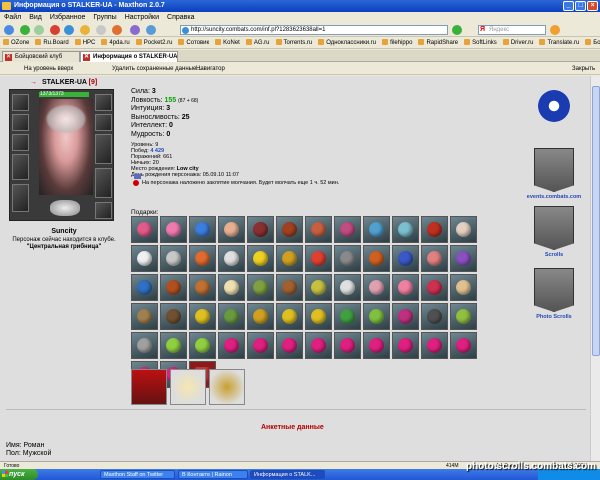  Describe the element at coordinates (554, 228) in the screenshot. I see `scrolls-banner-icon` at that location.